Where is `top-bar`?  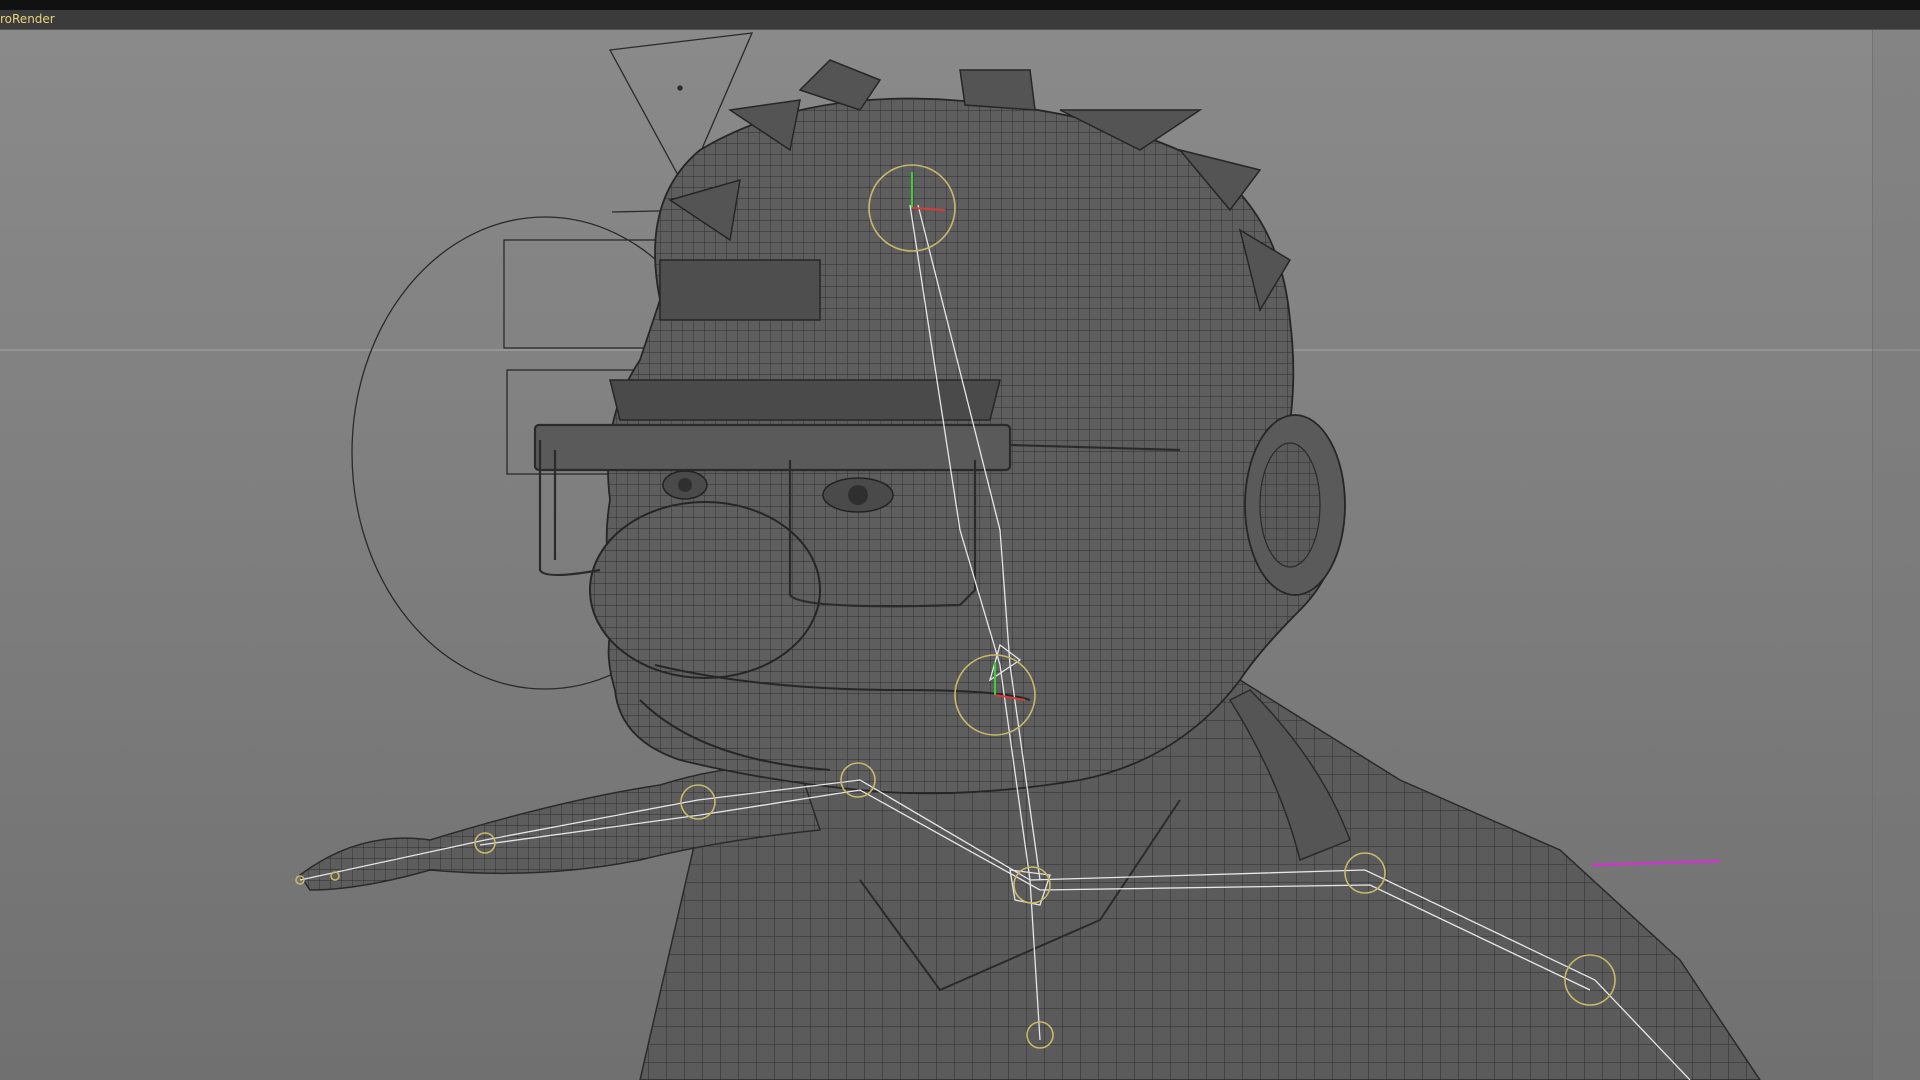 top-bar is located at coordinates (960, 5).